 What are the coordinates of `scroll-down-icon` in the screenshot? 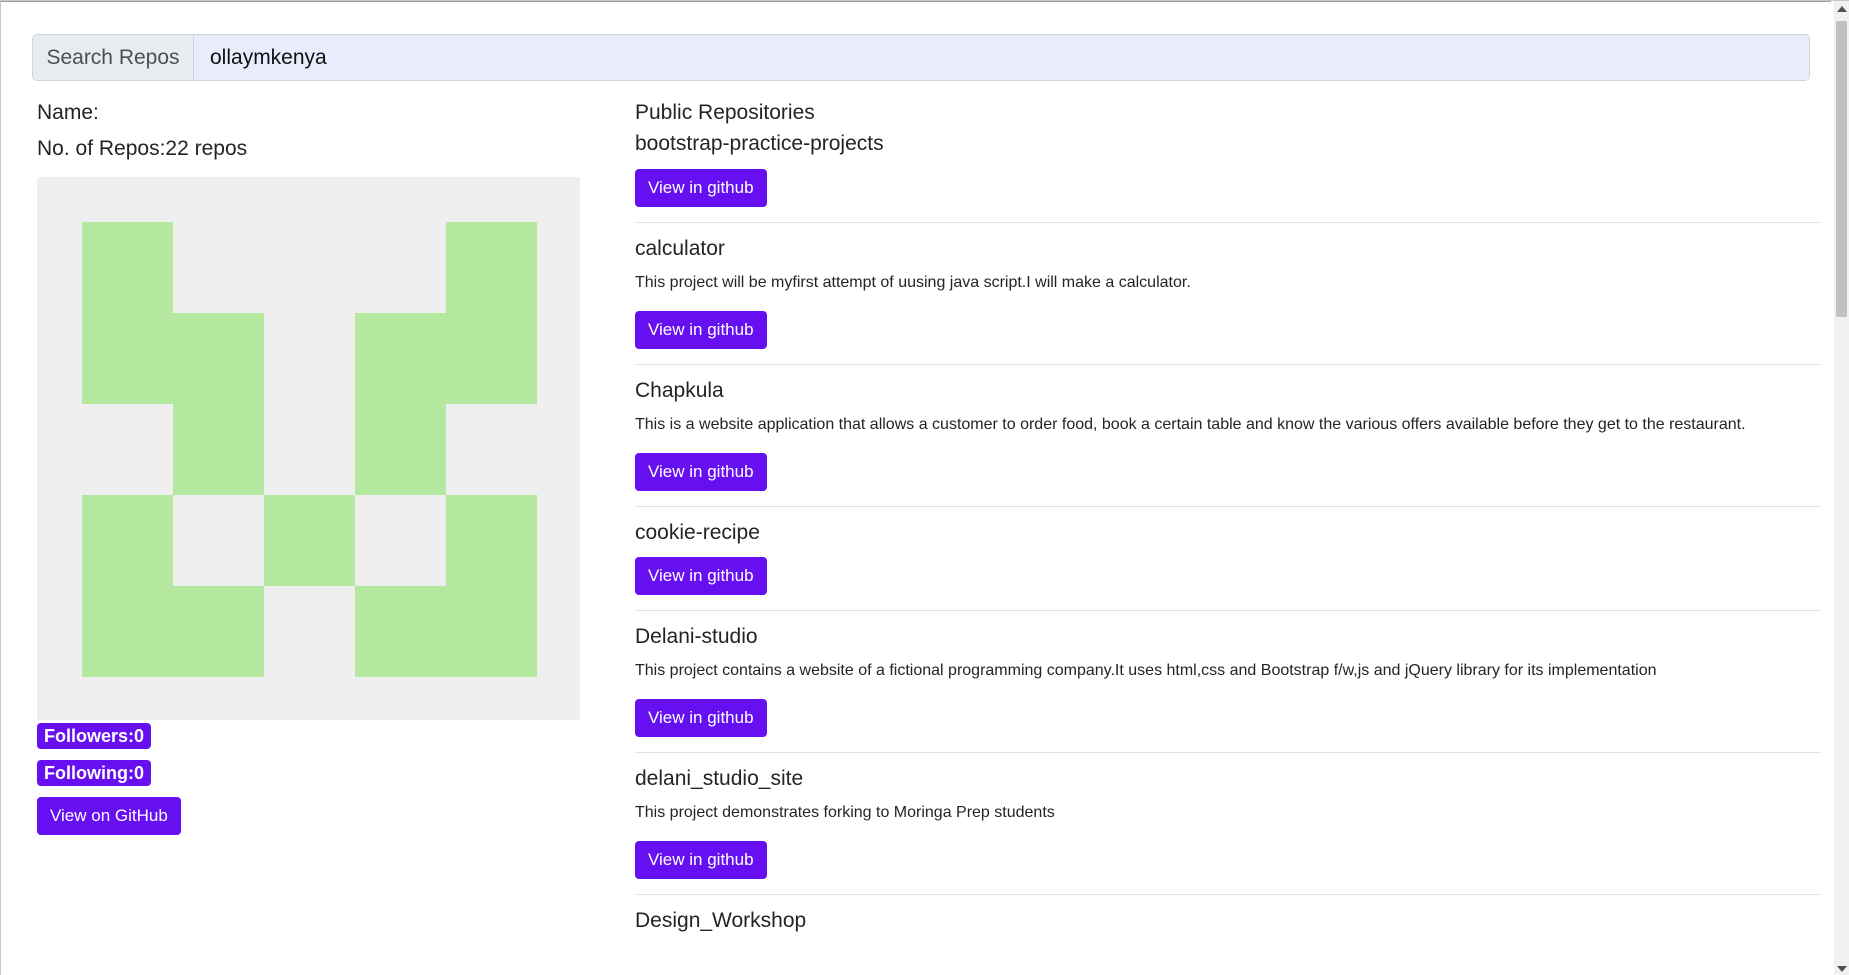 It's located at (1842, 969).